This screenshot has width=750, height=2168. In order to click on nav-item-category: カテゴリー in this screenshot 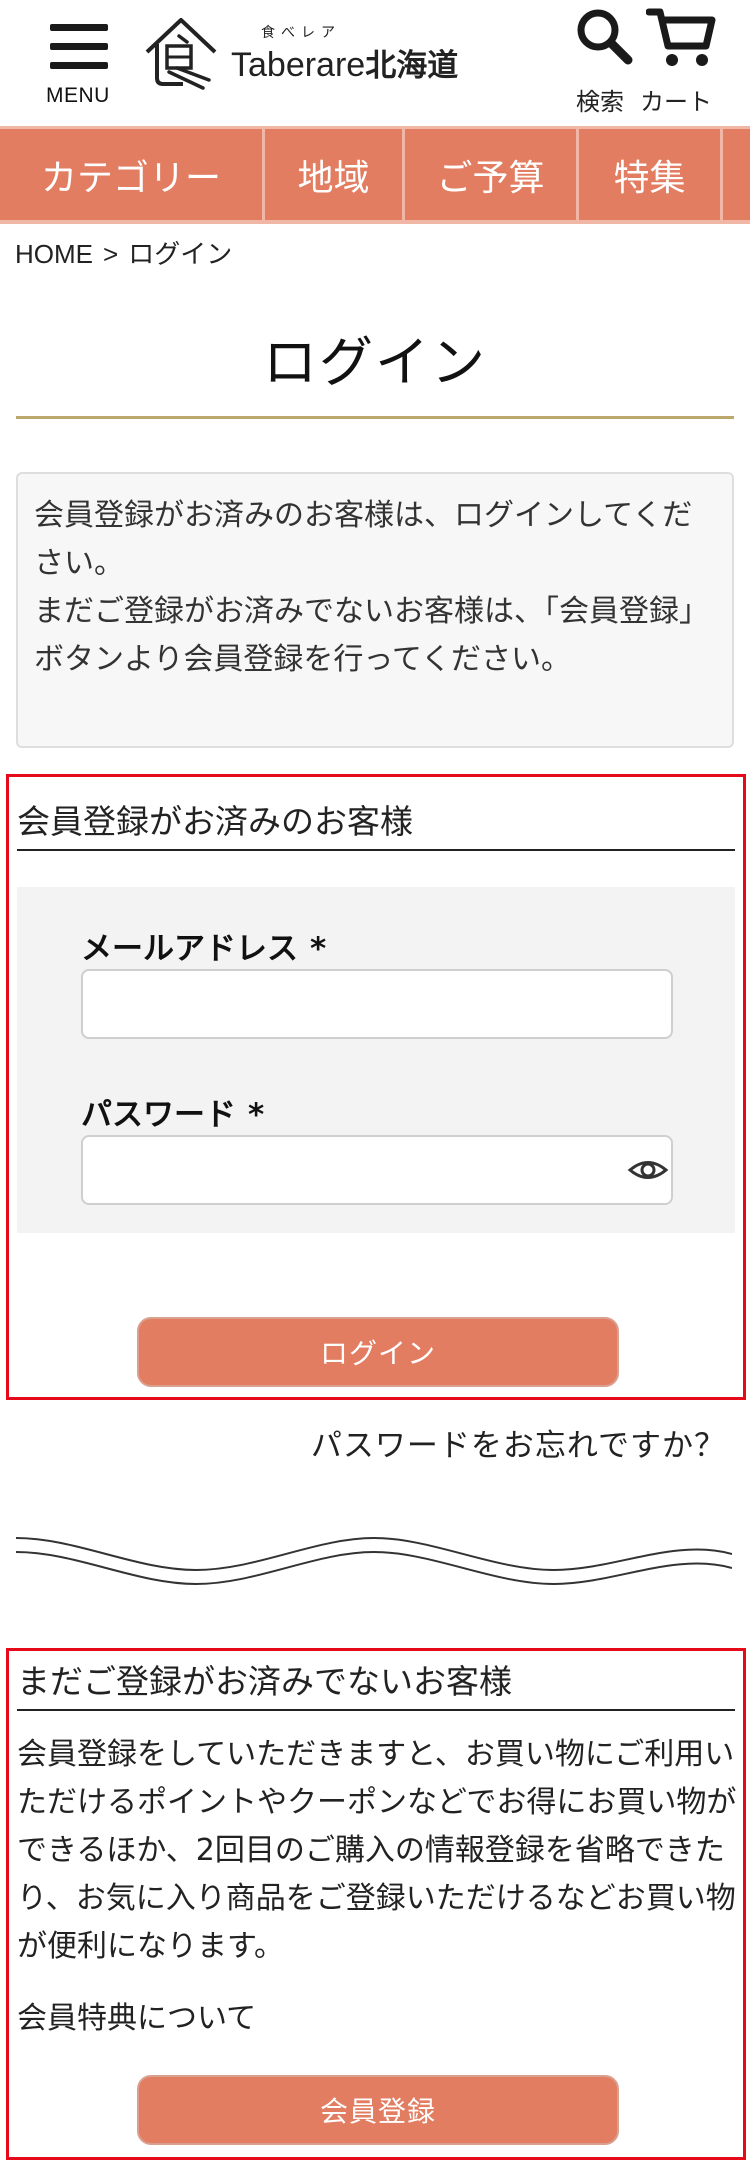, I will do `click(132, 174)`.